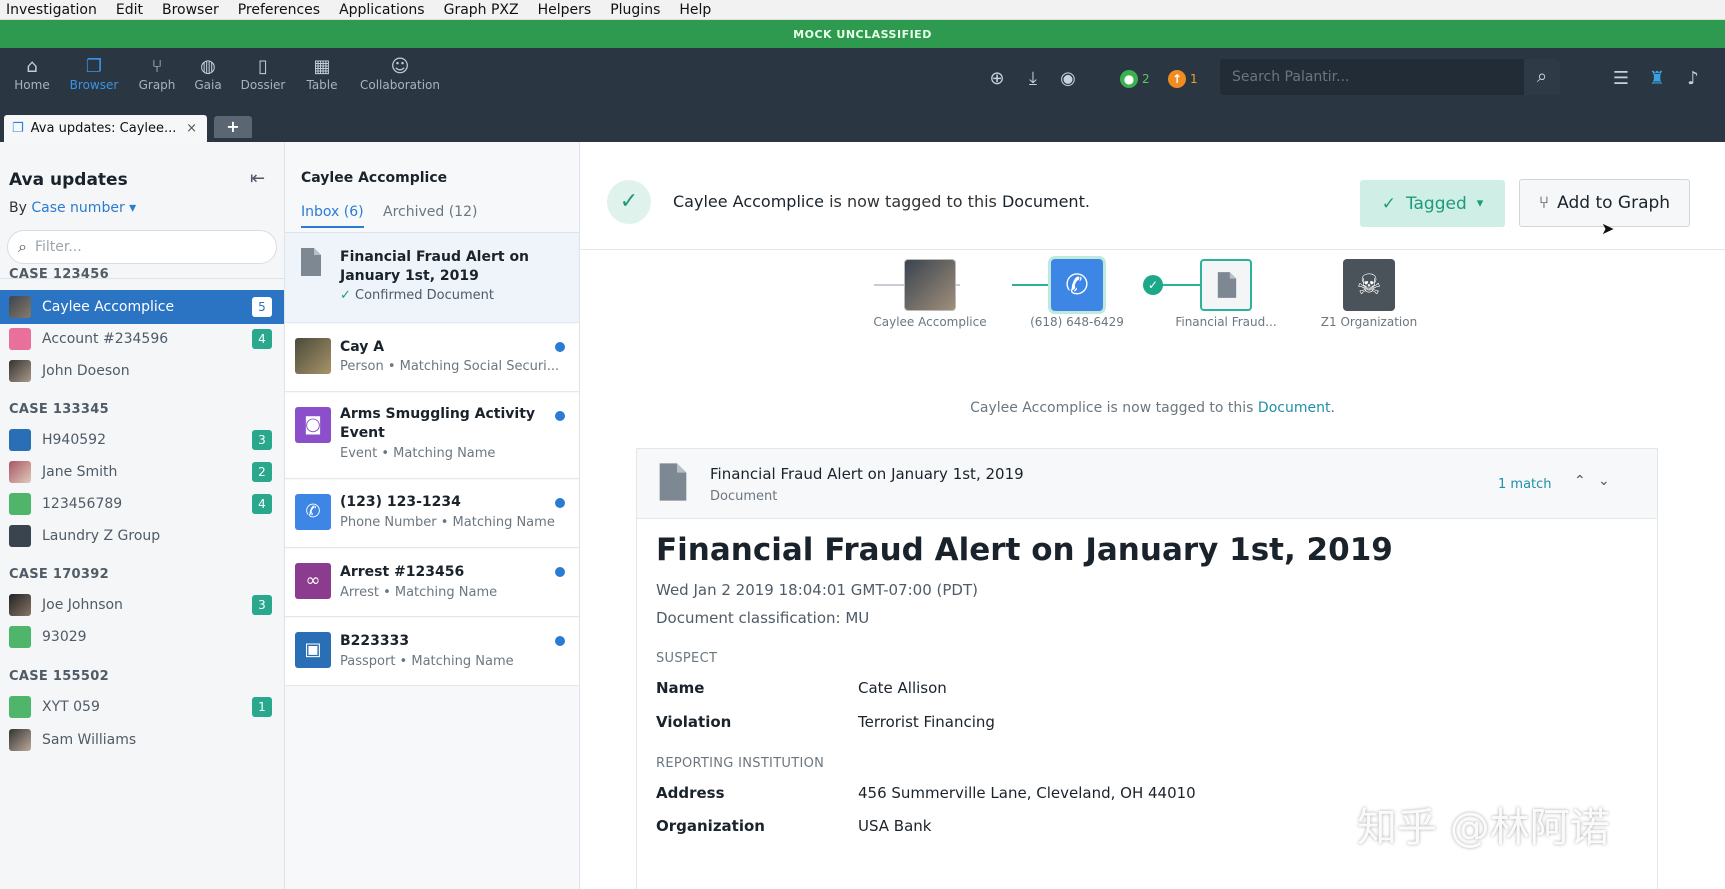 This screenshot has width=1725, height=889. What do you see at coordinates (1608, 228) in the screenshot?
I see `mouse-cursor-icon: ➤` at bounding box center [1608, 228].